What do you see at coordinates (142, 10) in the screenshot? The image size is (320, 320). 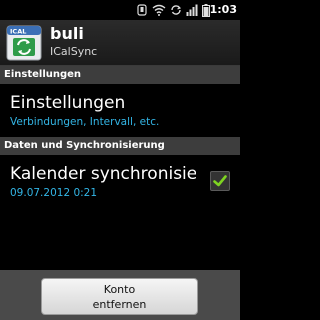 I see `usb-debug-icon` at bounding box center [142, 10].